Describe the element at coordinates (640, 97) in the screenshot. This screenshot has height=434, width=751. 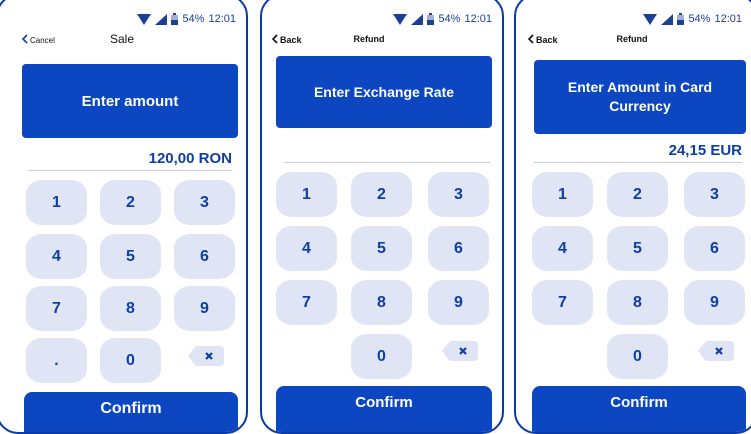
I see `prompt-banner: Enter Amount in Card Currency` at that location.